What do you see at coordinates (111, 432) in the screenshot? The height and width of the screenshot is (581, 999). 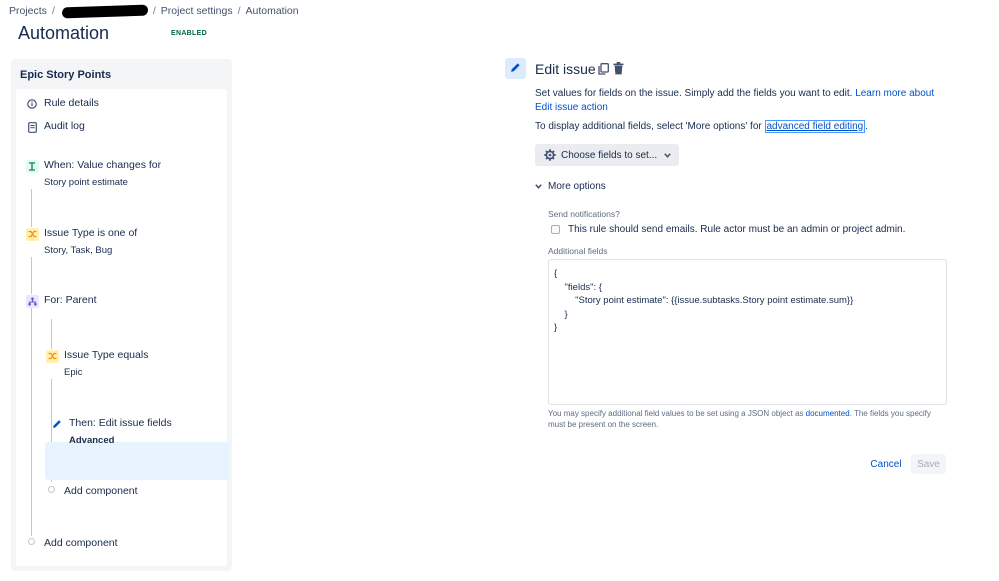 I see `action-edit-issue-component: Then: Edit issue fields Advanced` at bounding box center [111, 432].